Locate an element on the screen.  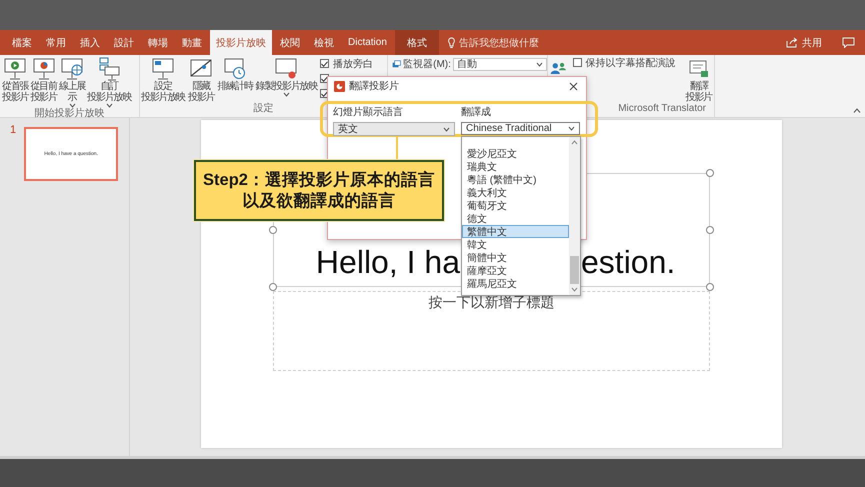
language-option: 羅馬尼亞文 is located at coordinates (515, 283).